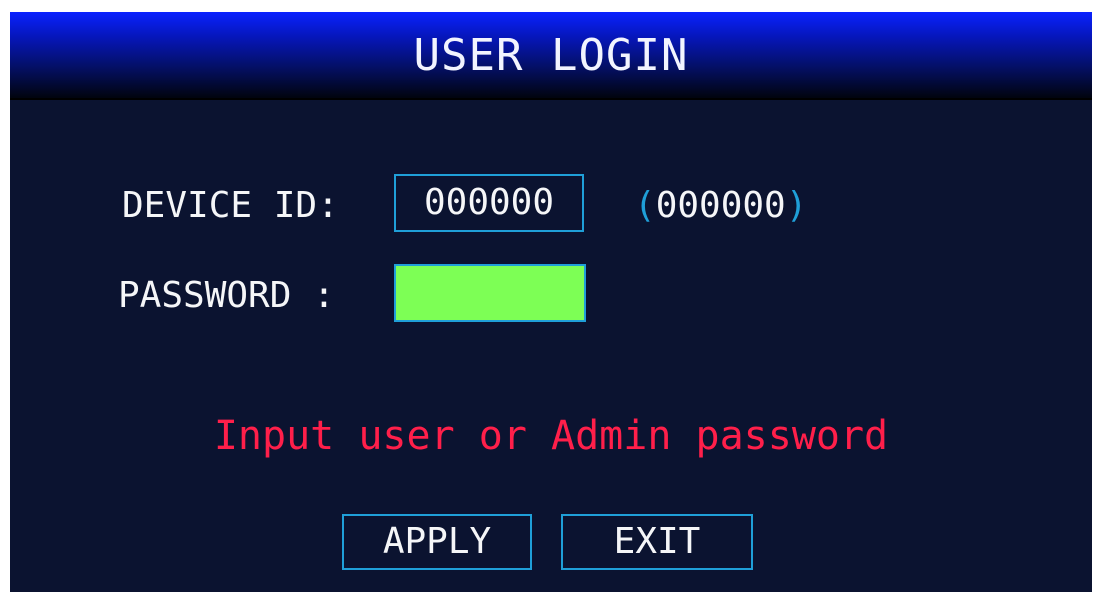 The width and height of the screenshot is (1102, 592). I want to click on hint-device-id-value: 000000, so click(720, 205).